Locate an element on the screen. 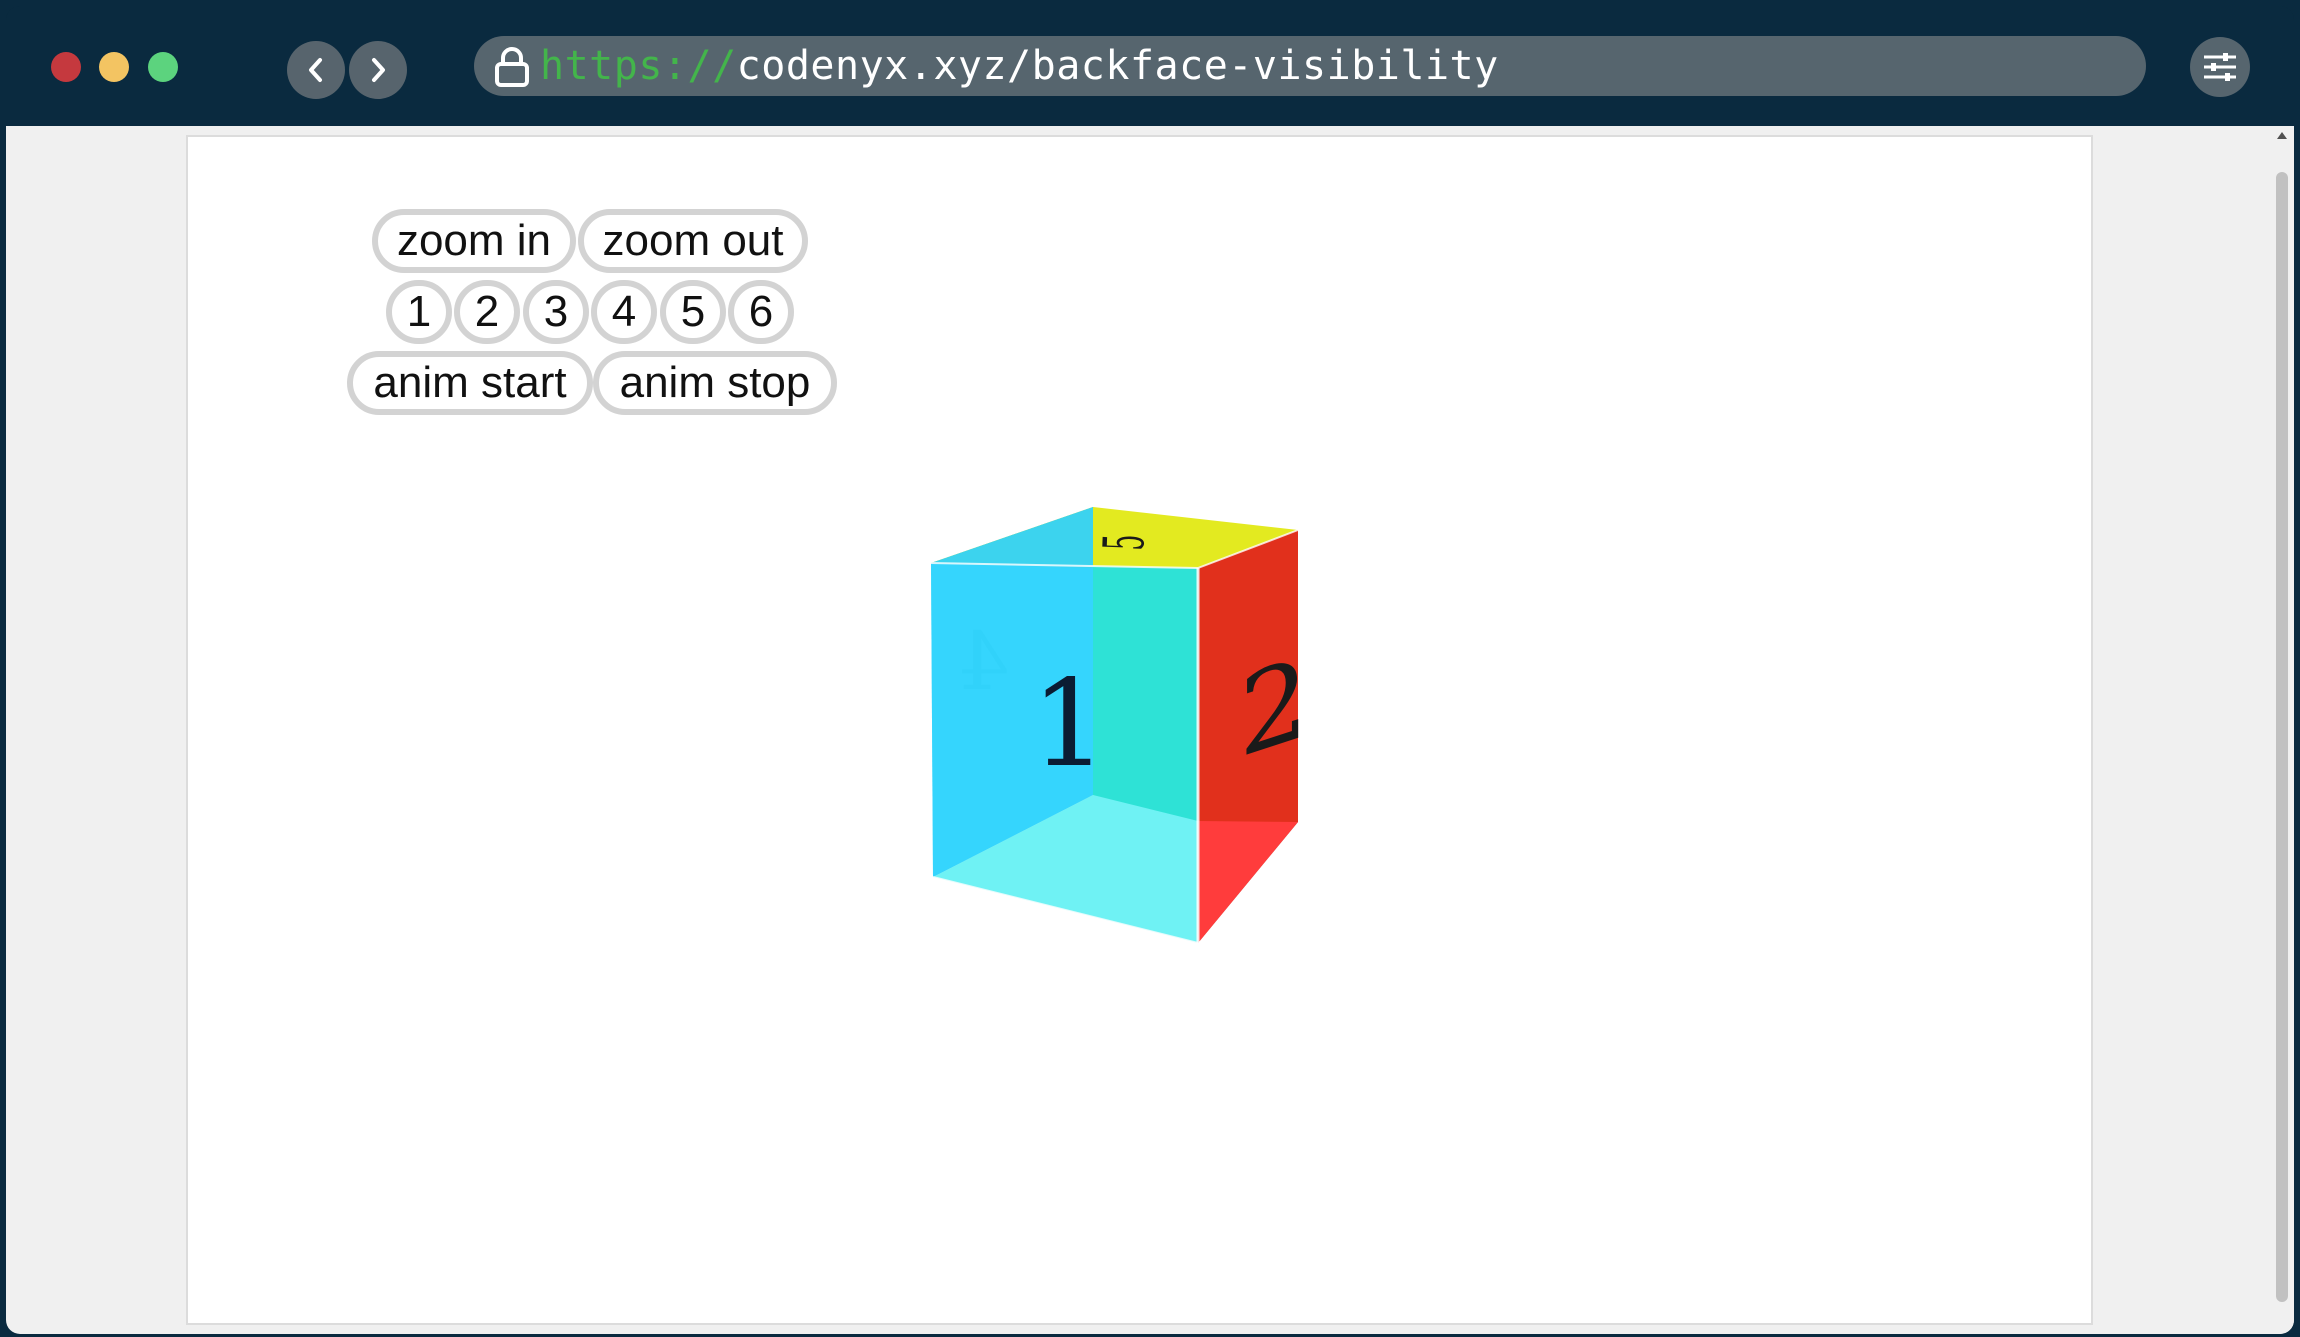  browser-settings-button is located at coordinates (2220, 67).